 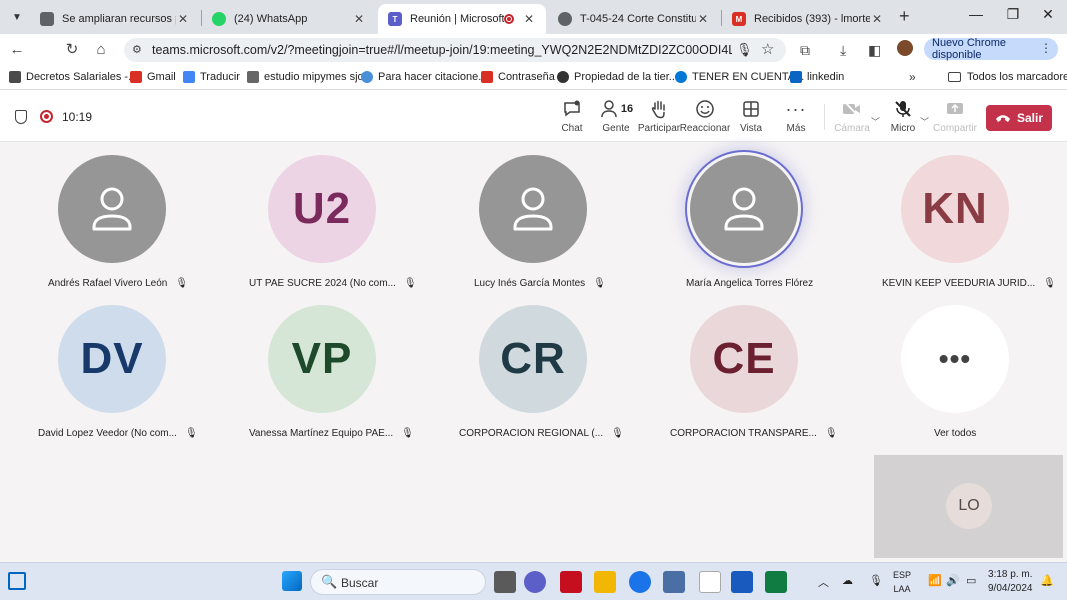 I want to click on file-explorer-icon, so click(x=605, y=582).